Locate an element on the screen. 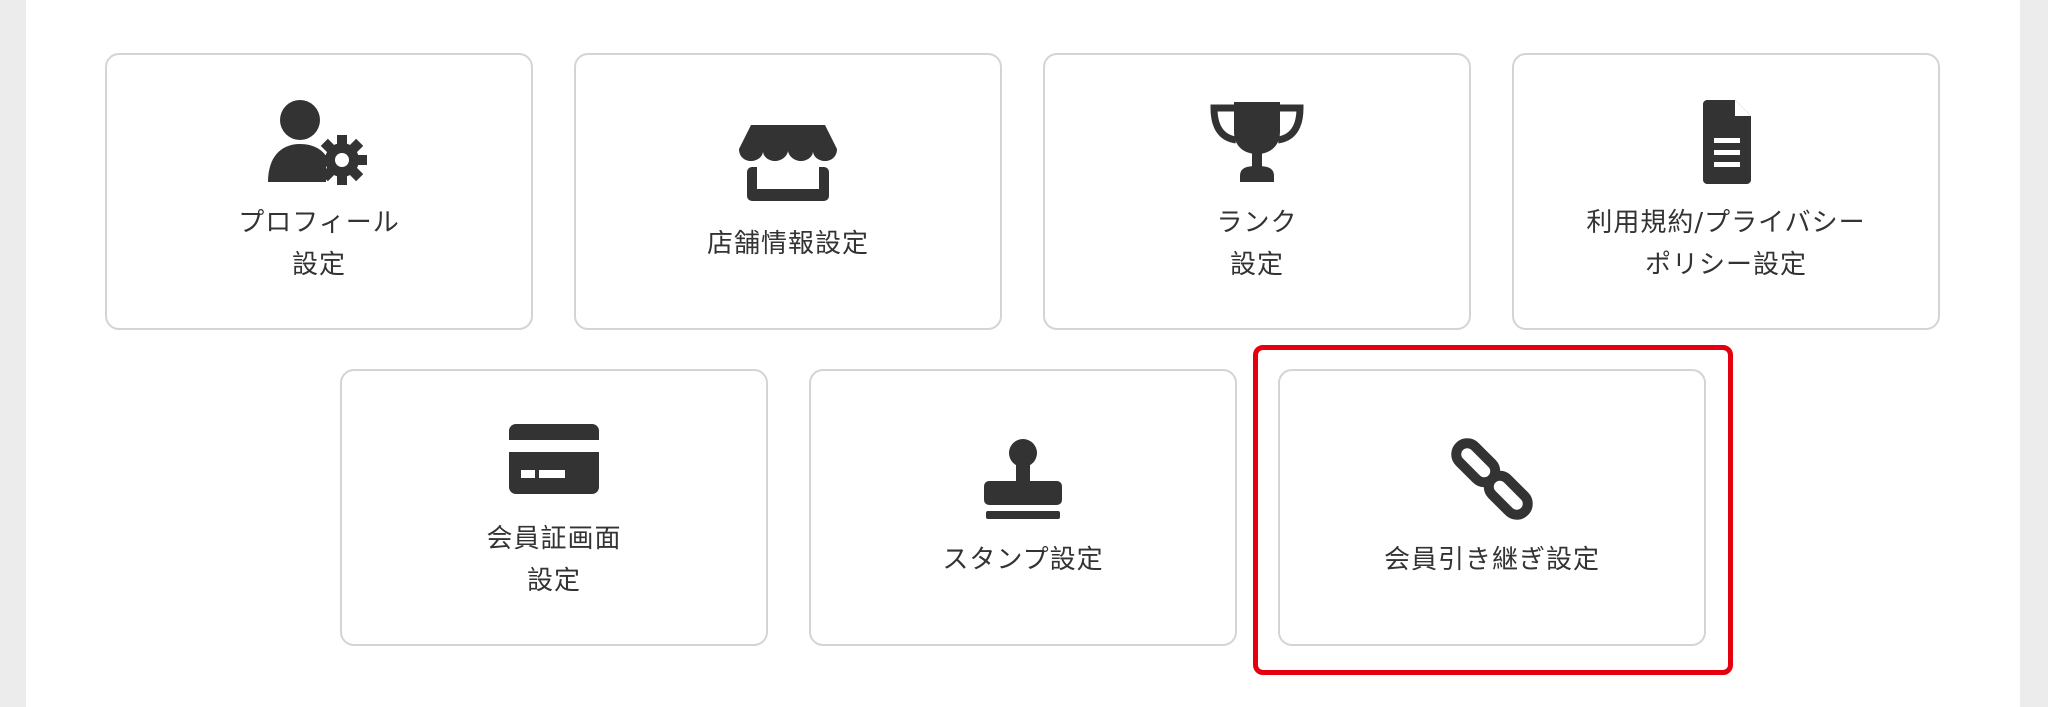 The image size is (2048, 707). document-icon is located at coordinates (1726, 142).